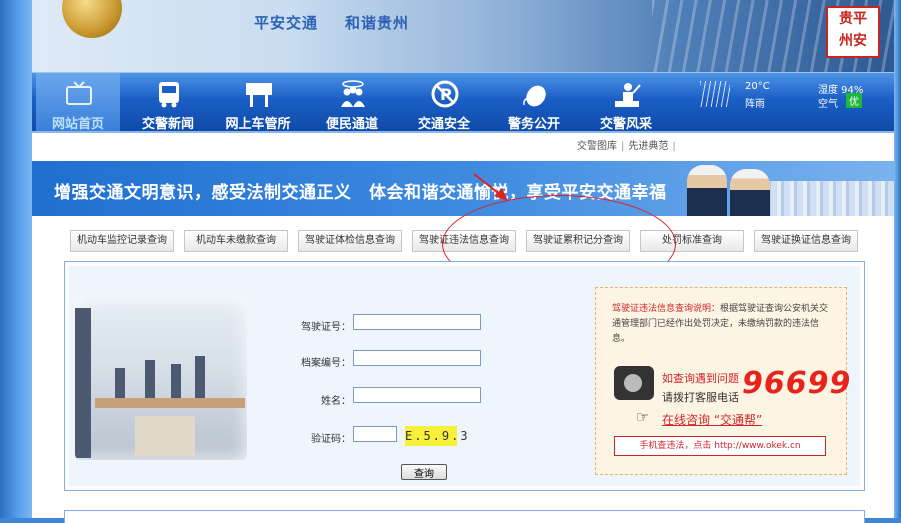 The width and height of the screenshot is (901, 523). I want to click on seal-line-1: 贵平, so click(853, 19).